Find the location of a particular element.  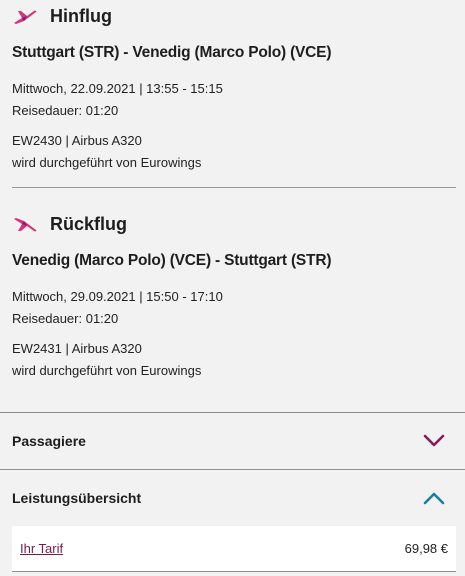

return-duration: Reisedauer: 01:20 is located at coordinates (65, 318).